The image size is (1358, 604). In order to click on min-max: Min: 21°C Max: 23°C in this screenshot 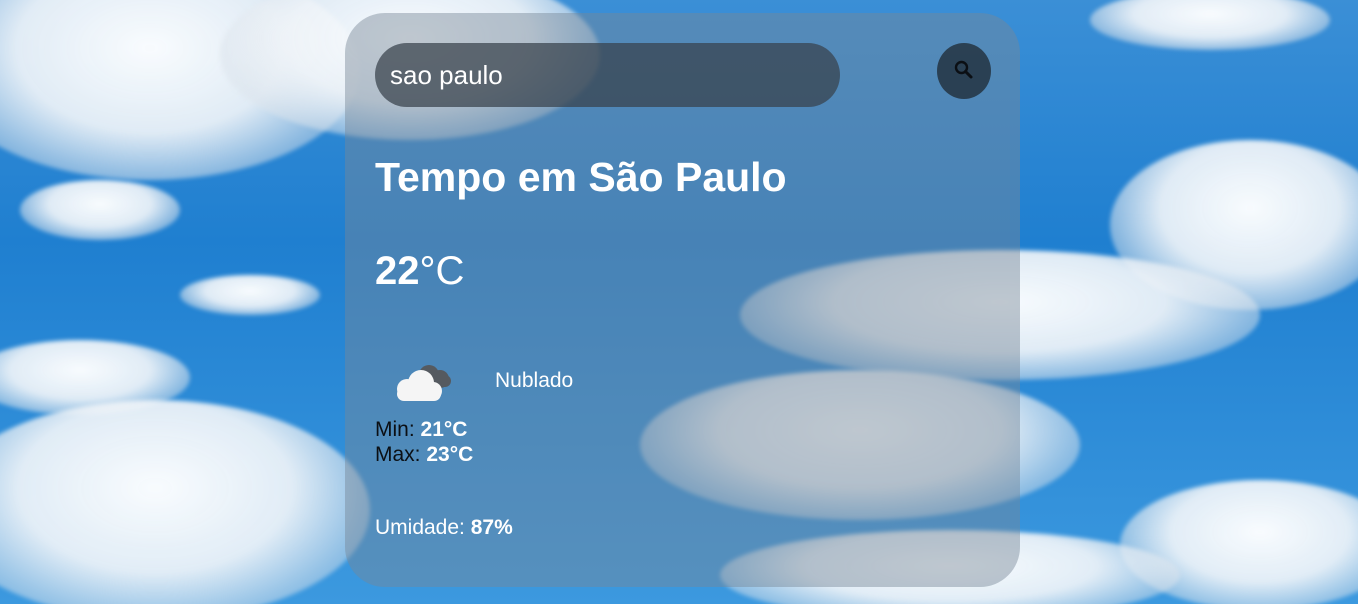, I will do `click(682, 442)`.